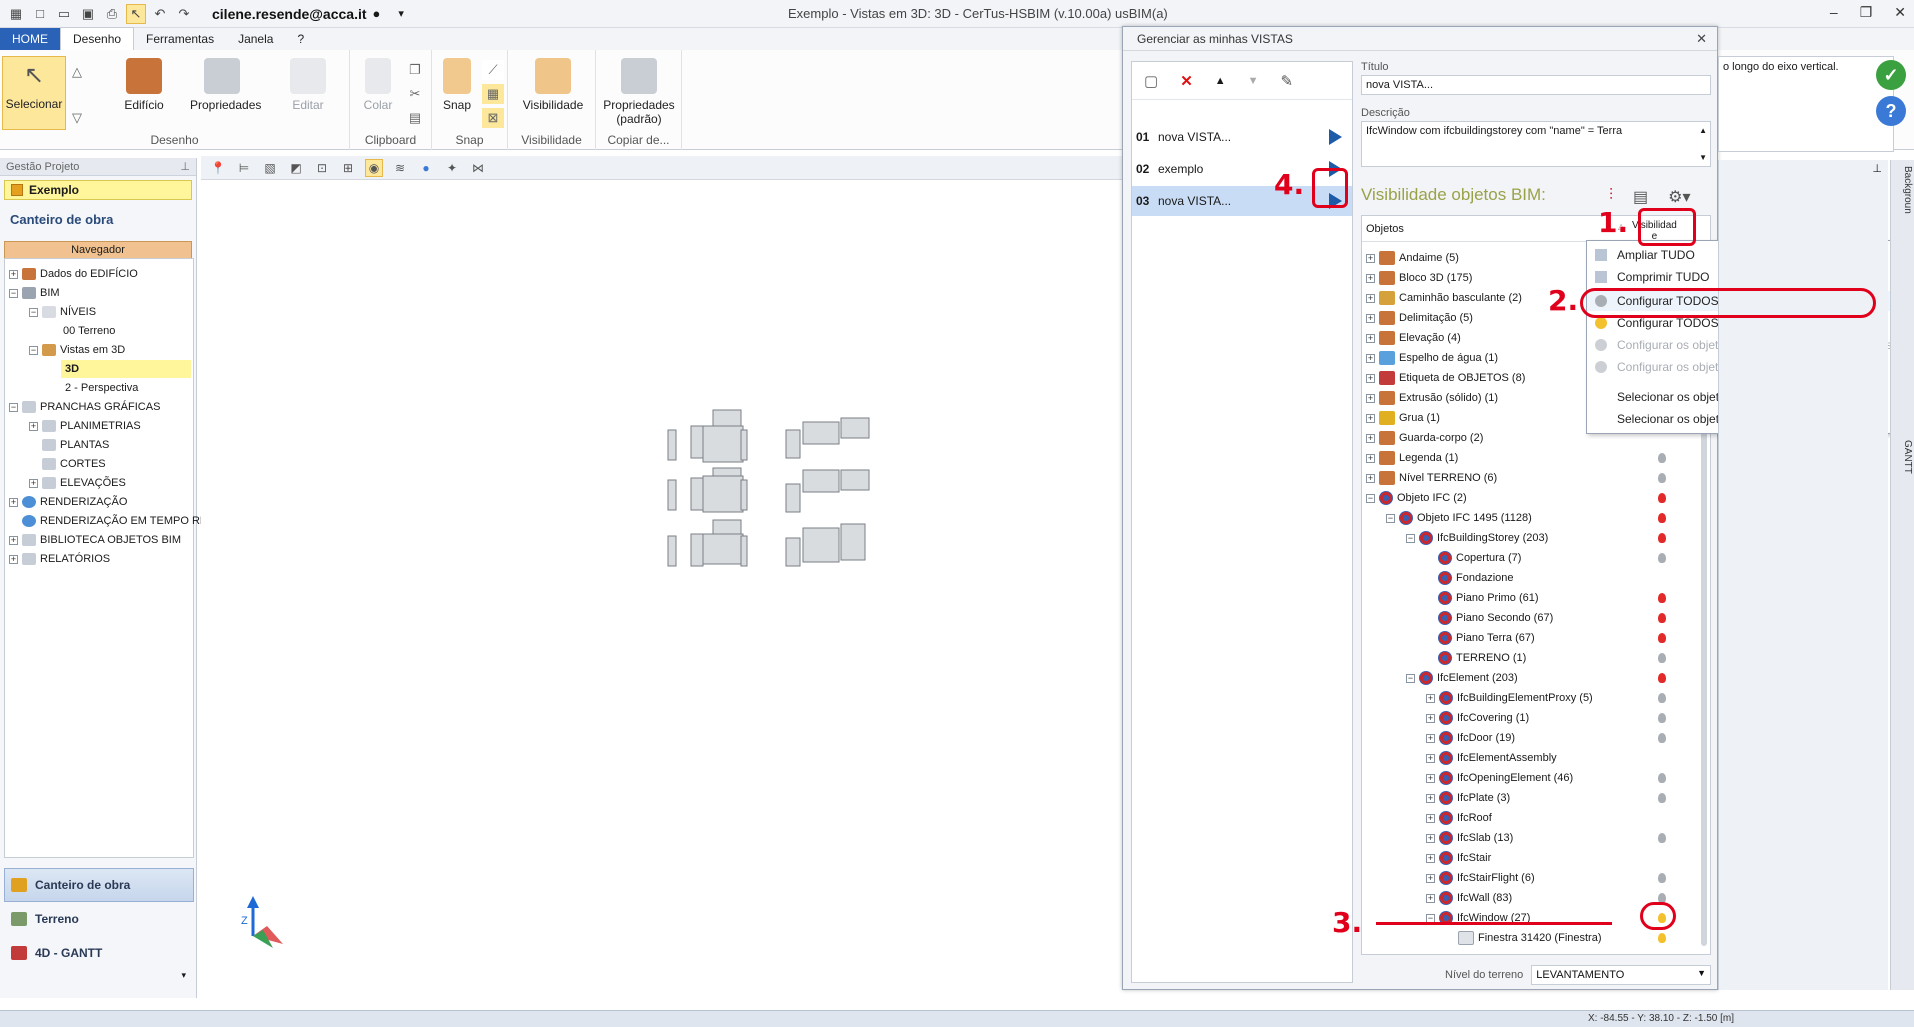 Image resolution: width=1914 pixels, height=1027 pixels. What do you see at coordinates (639, 92) in the screenshot?
I see `default-properties-button: Propriedades (padrão)` at bounding box center [639, 92].